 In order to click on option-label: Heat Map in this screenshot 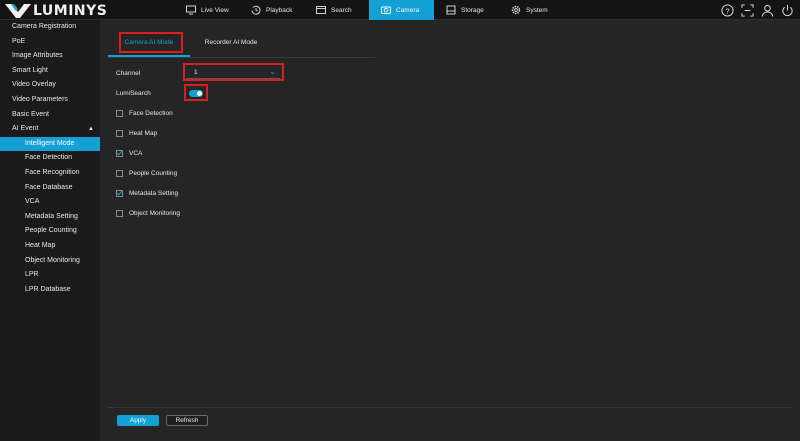, I will do `click(143, 133)`.